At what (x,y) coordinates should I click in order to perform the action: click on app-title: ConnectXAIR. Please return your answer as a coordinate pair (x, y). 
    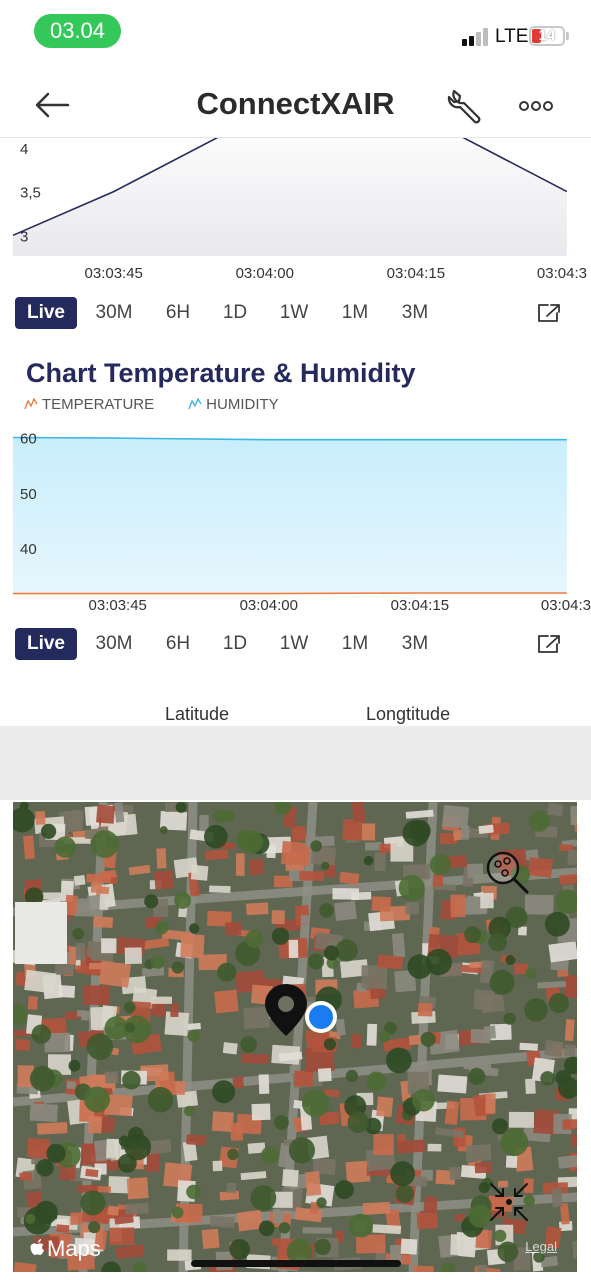
    Looking at the image, I should click on (295, 103).